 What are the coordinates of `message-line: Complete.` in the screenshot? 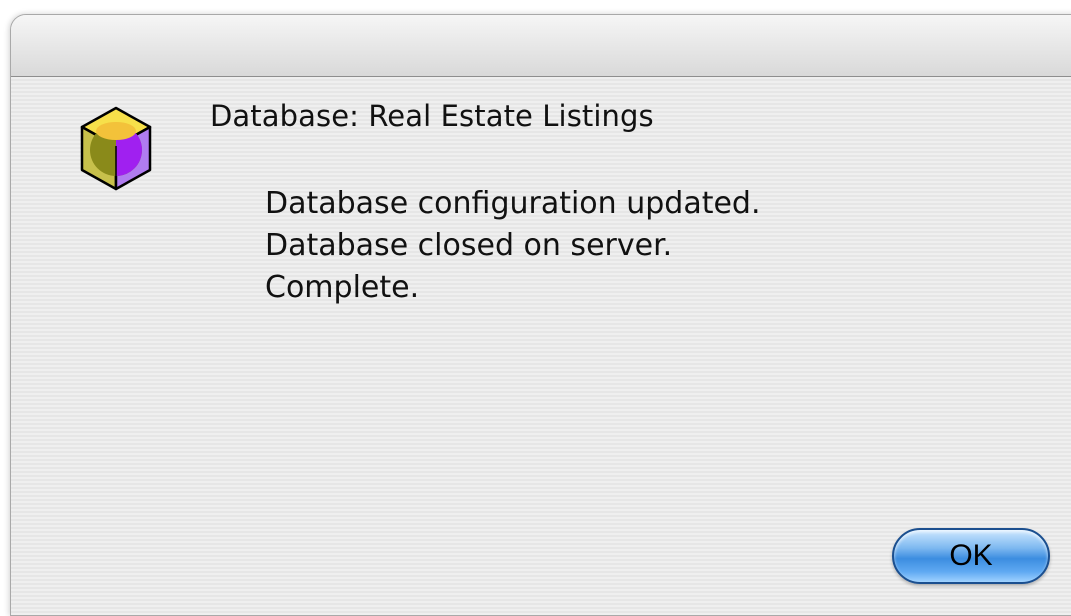 It's located at (342, 287).